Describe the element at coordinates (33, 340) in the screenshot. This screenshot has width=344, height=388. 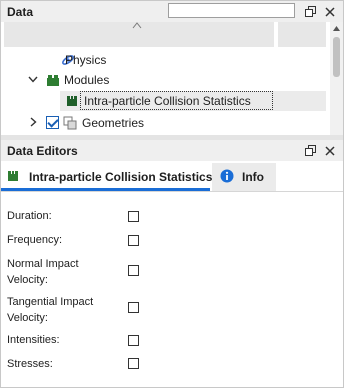
I see `field-label-intensities: Intensities:` at that location.